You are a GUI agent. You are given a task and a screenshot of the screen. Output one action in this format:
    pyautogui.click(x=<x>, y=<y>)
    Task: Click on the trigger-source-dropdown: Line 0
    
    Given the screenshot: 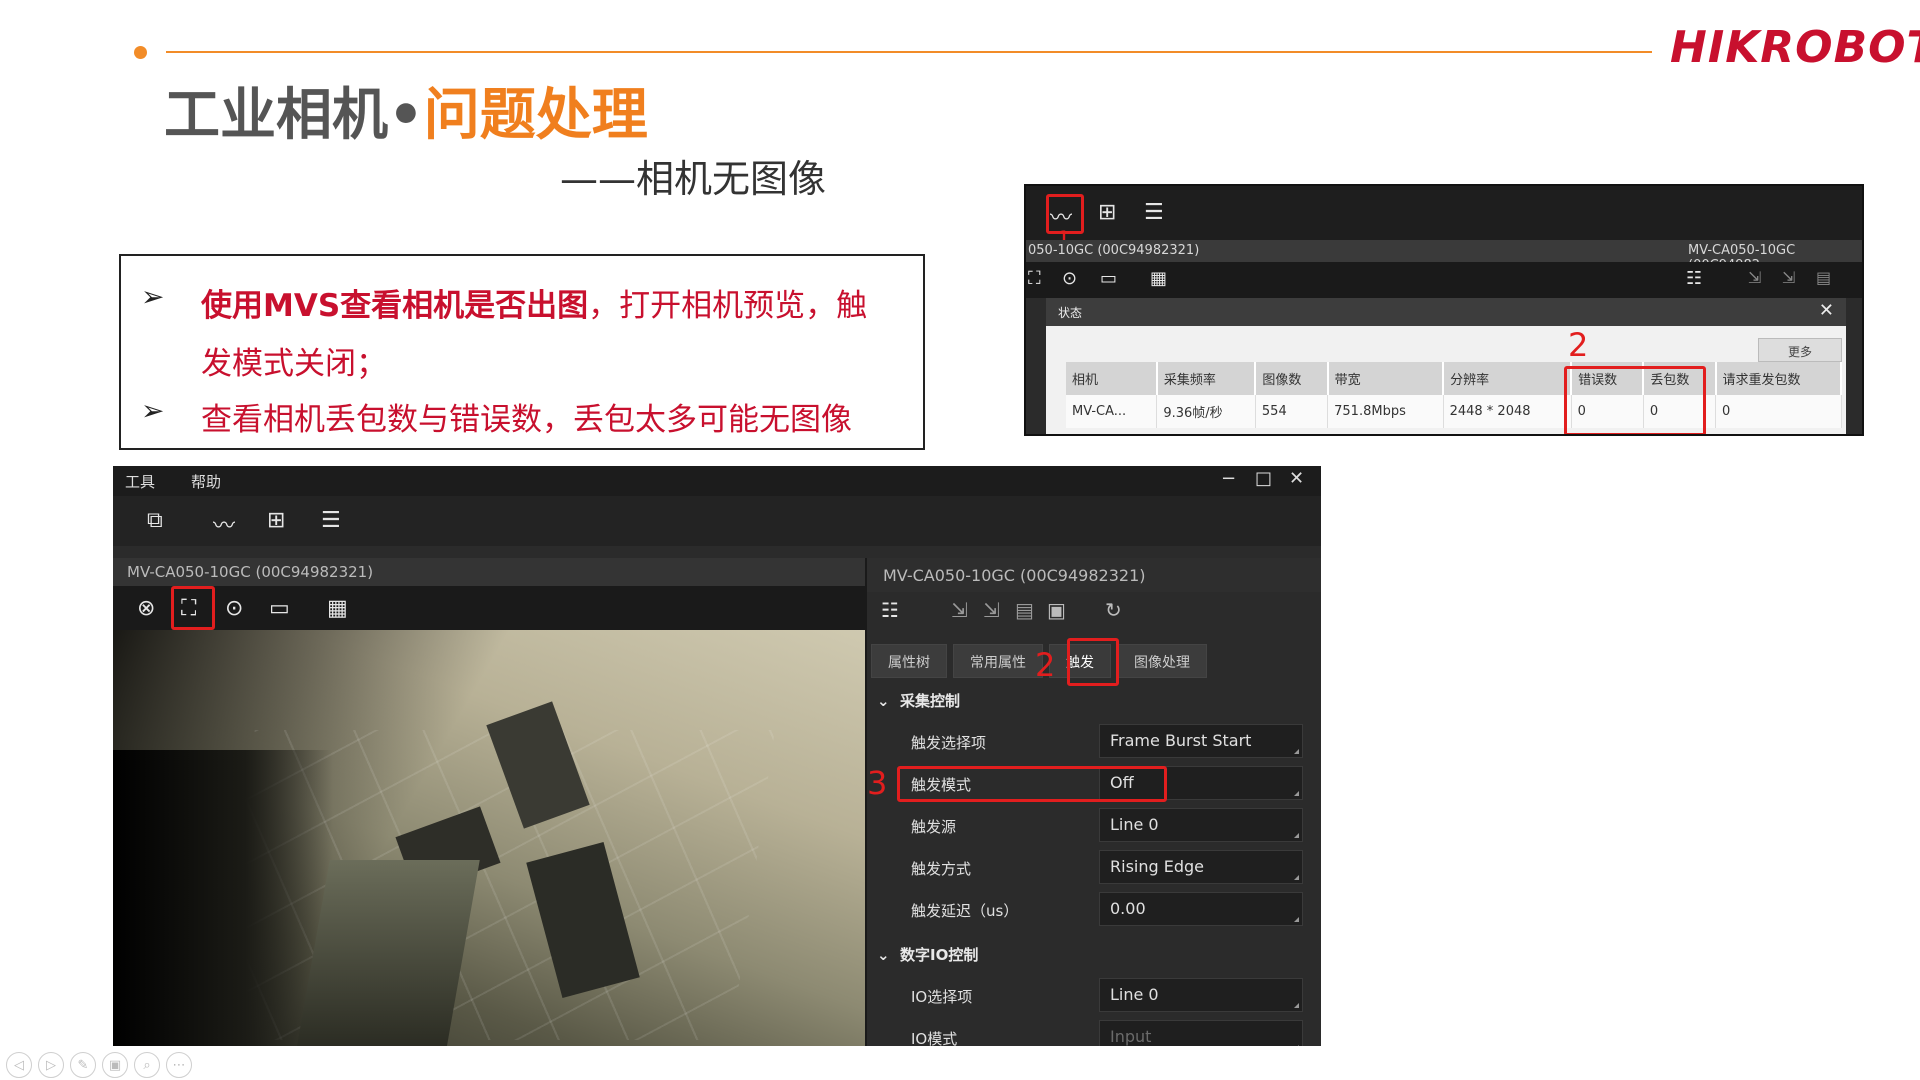 What is the action you would take?
    pyautogui.click(x=1201, y=825)
    